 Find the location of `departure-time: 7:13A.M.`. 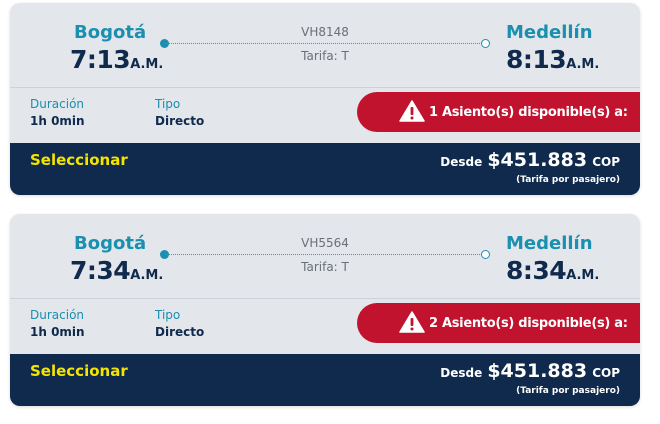

departure-time: 7:13A.M. is located at coordinates (116, 59).